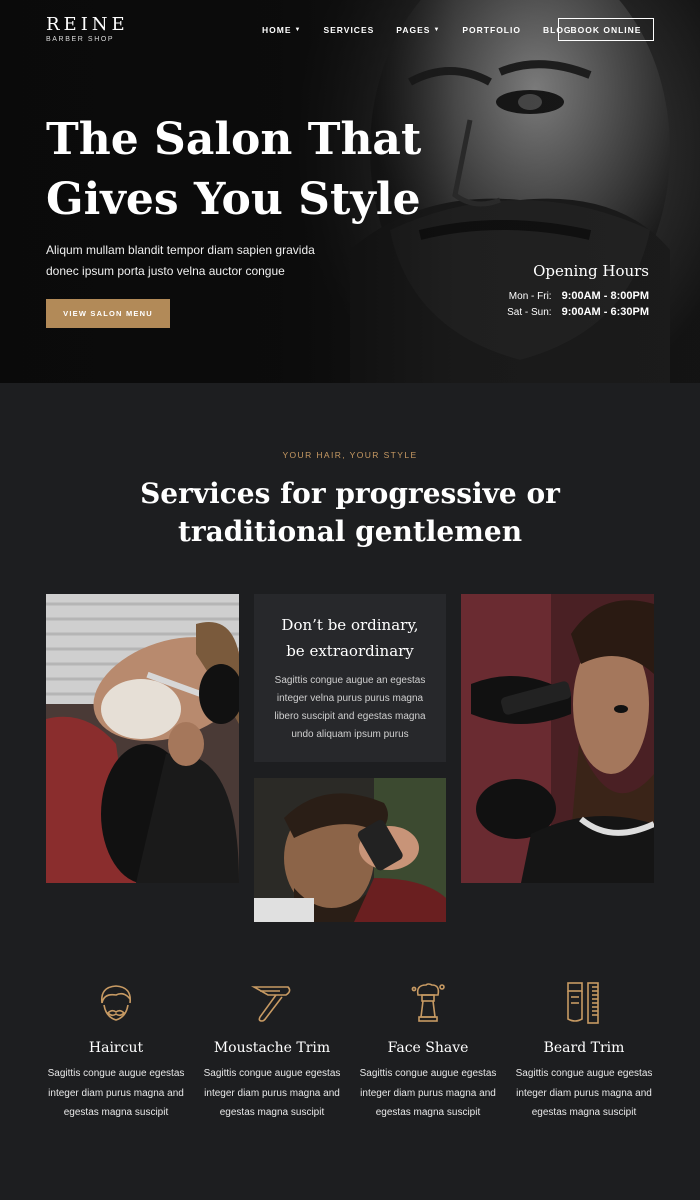  Describe the element at coordinates (605, 296) in the screenshot. I see `hours-time: 9:00AM - 8:00PM` at that location.